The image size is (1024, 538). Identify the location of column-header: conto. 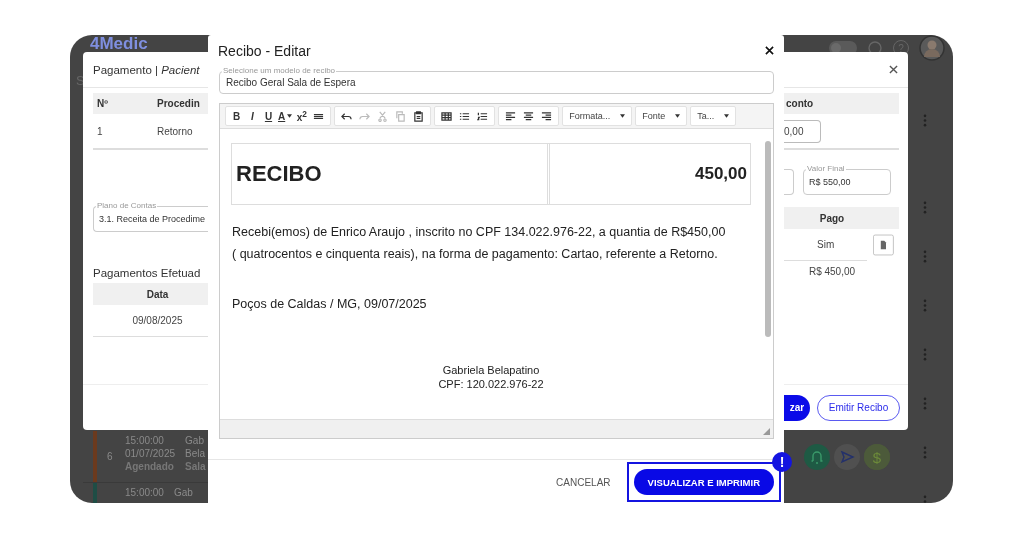
(799, 103).